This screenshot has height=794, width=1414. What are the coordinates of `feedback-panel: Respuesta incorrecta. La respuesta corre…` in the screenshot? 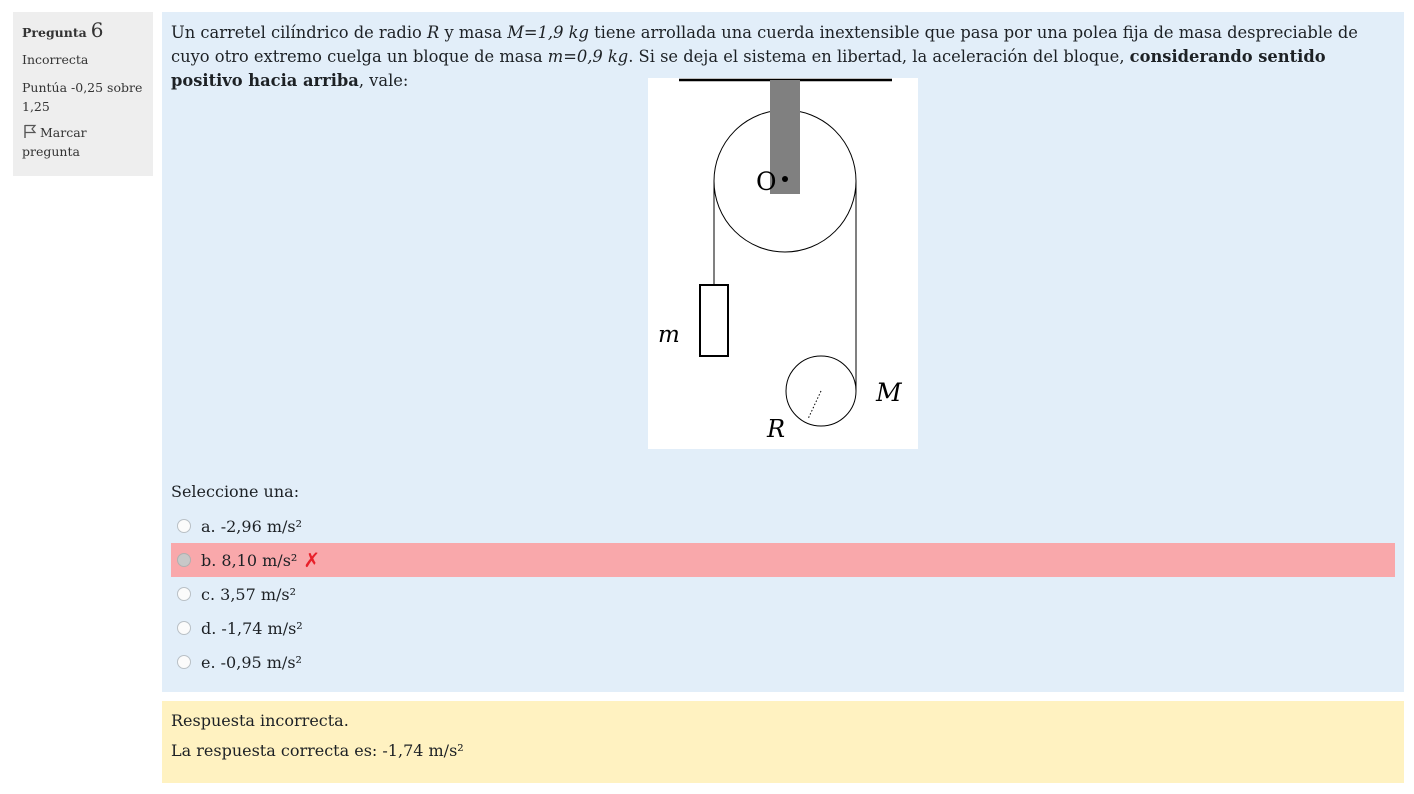 It's located at (783, 742).